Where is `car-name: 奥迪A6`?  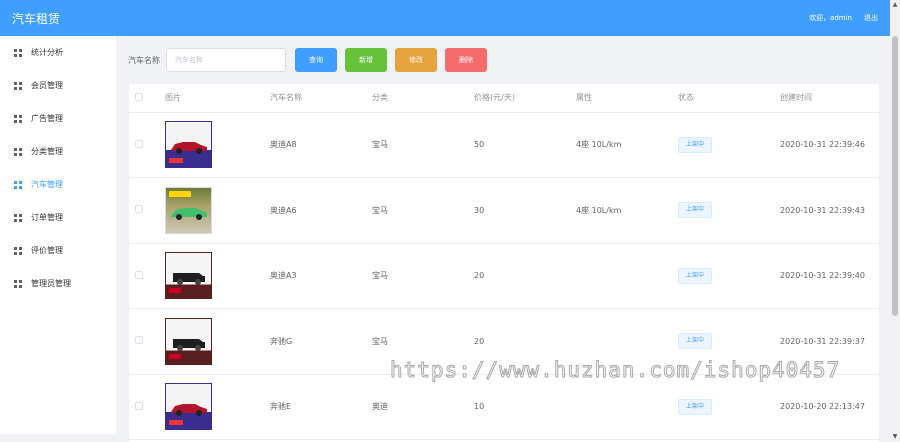
car-name: 奥迪A6 is located at coordinates (315, 210).